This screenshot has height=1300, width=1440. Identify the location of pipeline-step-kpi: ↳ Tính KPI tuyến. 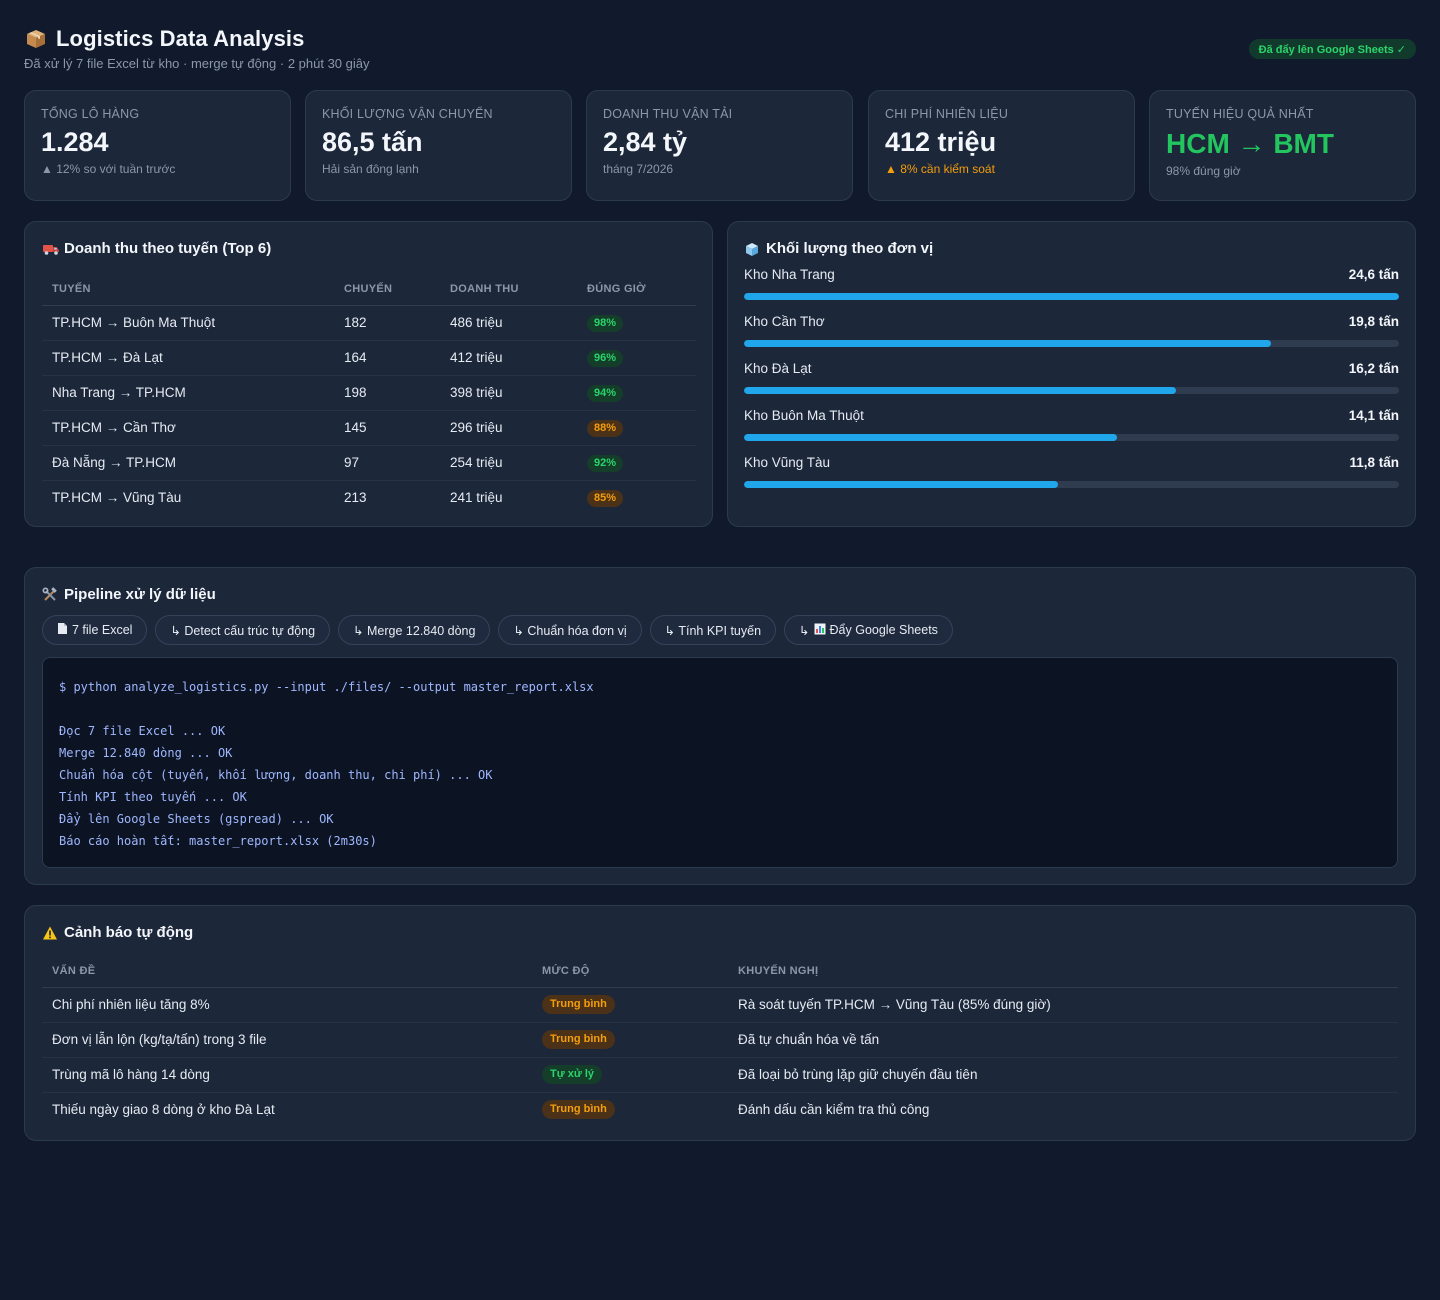
(713, 630).